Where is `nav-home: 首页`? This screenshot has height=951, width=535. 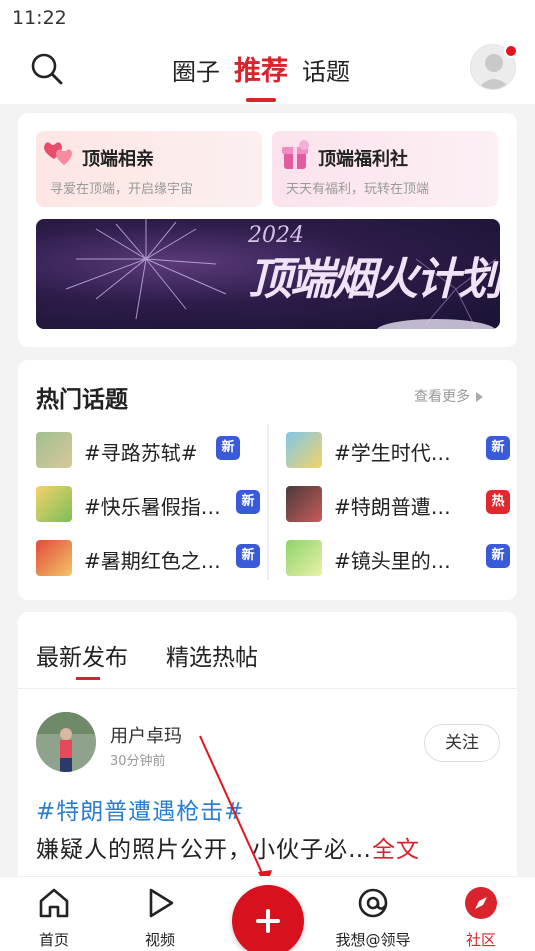 nav-home: 首页 is located at coordinates (54, 917).